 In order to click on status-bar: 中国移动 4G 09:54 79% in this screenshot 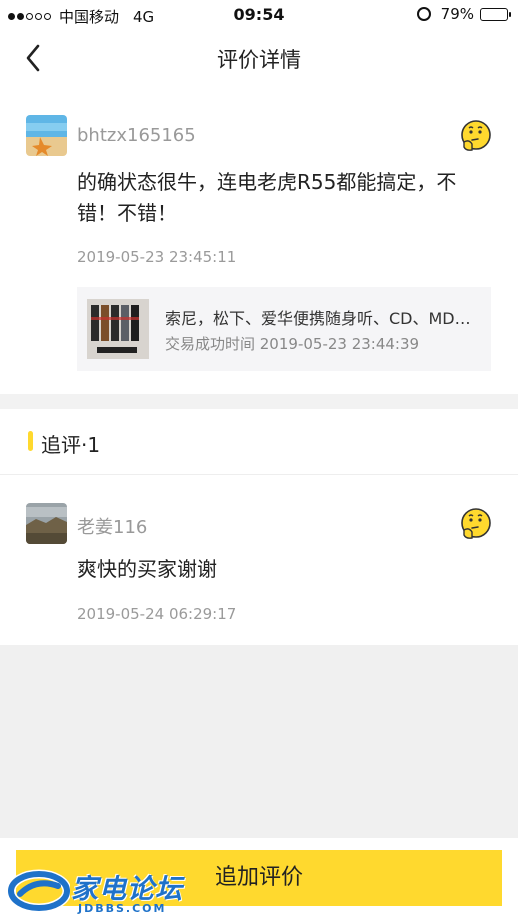, I will do `click(259, 15)`.